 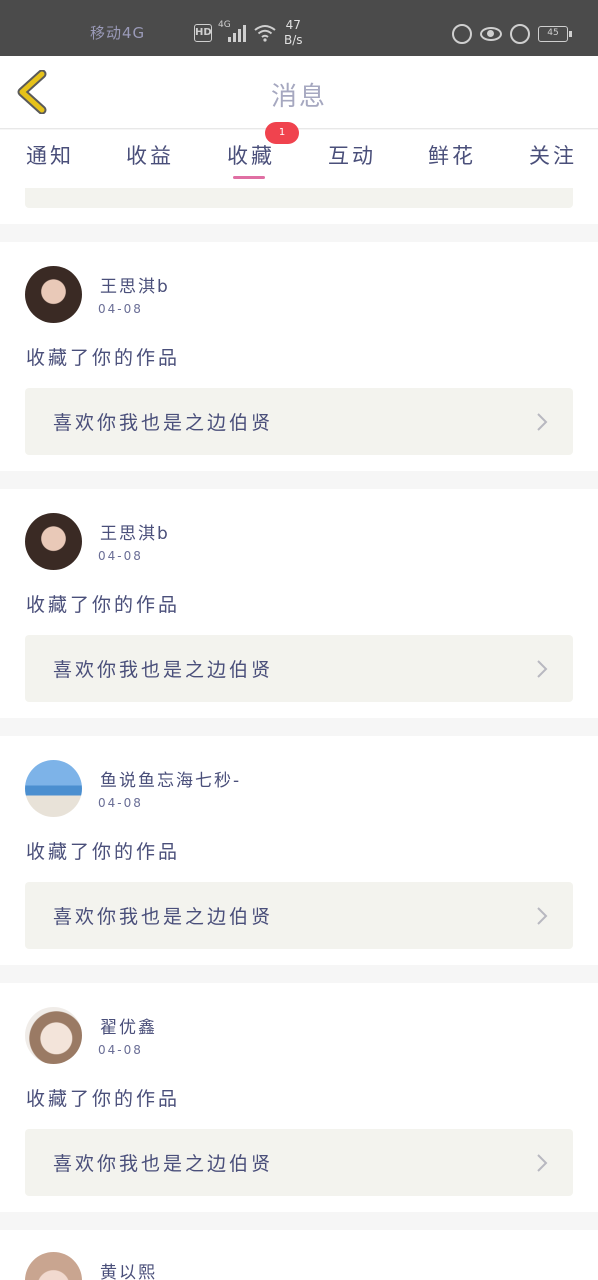 I want to click on tab-notifications: 通知, so click(x=50, y=155).